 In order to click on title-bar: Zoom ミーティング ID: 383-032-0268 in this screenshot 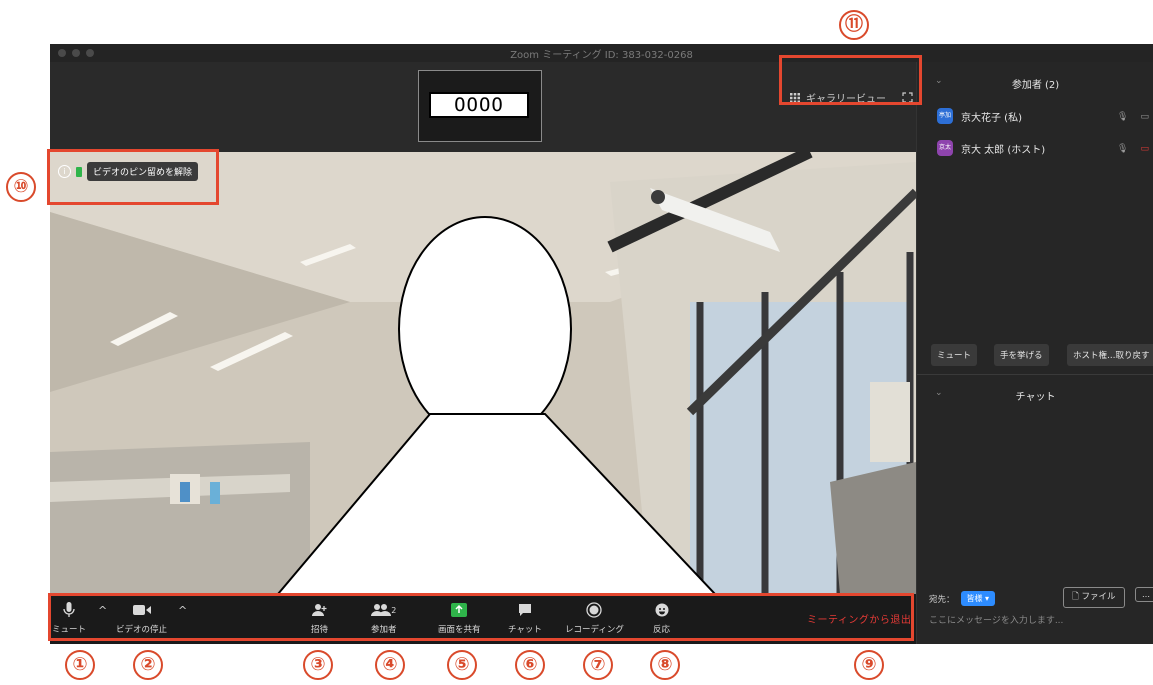, I will do `click(601, 53)`.